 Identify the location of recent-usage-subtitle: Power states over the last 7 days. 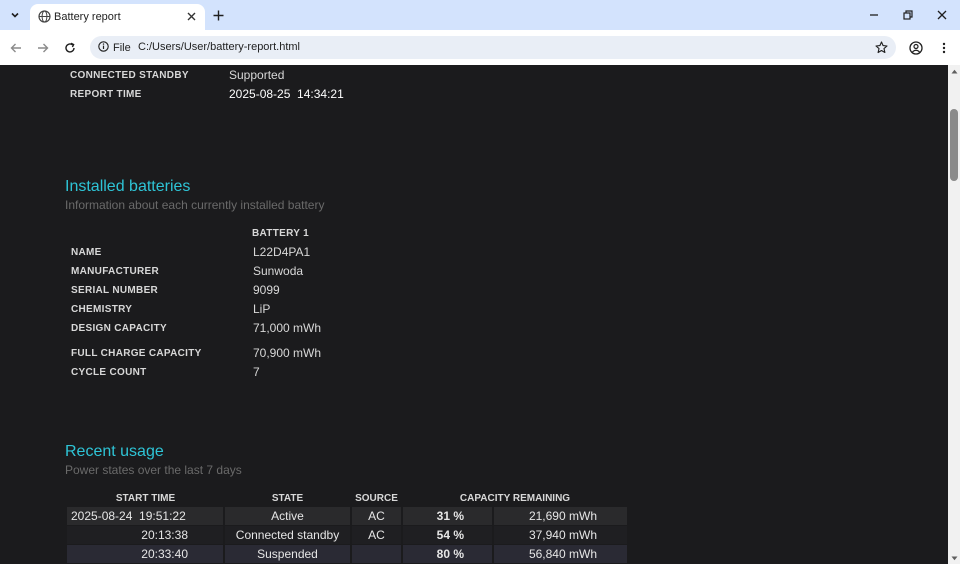
(153, 470).